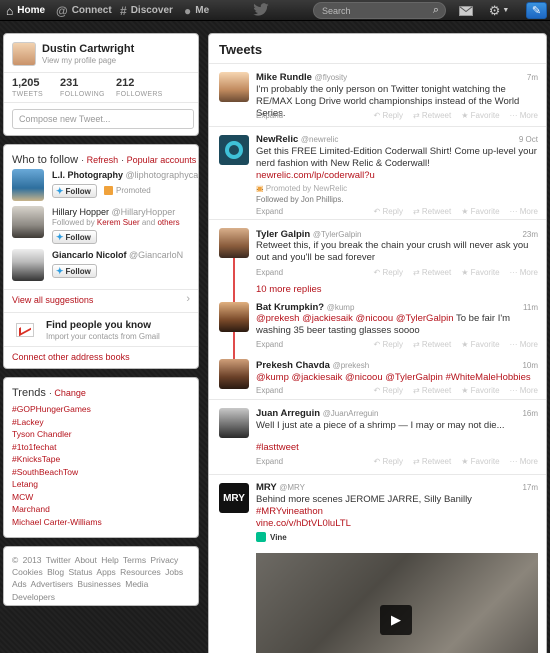 The height and width of the screenshot is (653, 550). I want to click on tweet-author: Mike Rundle @flyosity, so click(301, 77).